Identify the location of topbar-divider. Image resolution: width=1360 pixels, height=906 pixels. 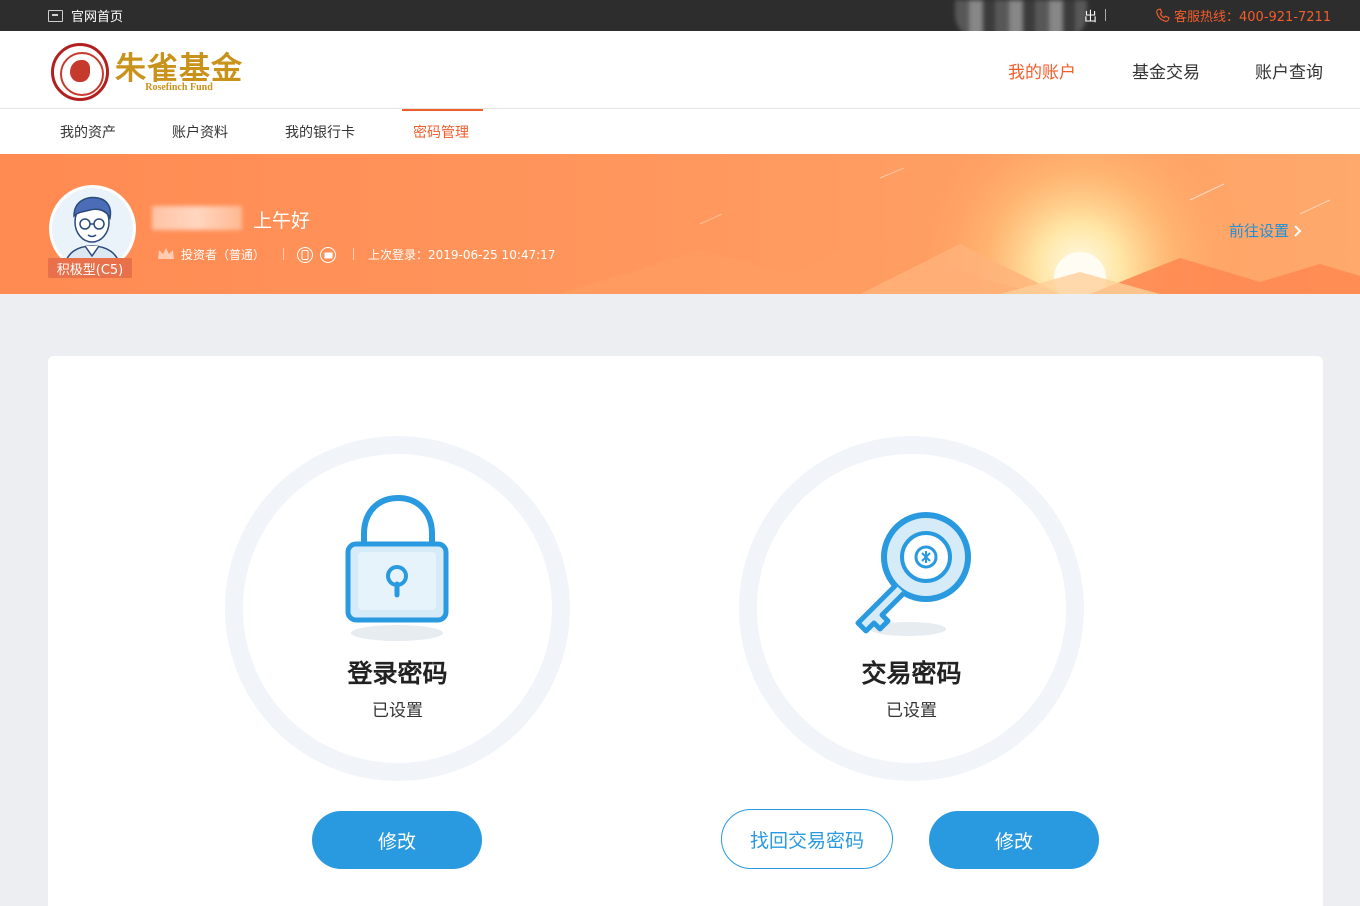
(1105, 15).